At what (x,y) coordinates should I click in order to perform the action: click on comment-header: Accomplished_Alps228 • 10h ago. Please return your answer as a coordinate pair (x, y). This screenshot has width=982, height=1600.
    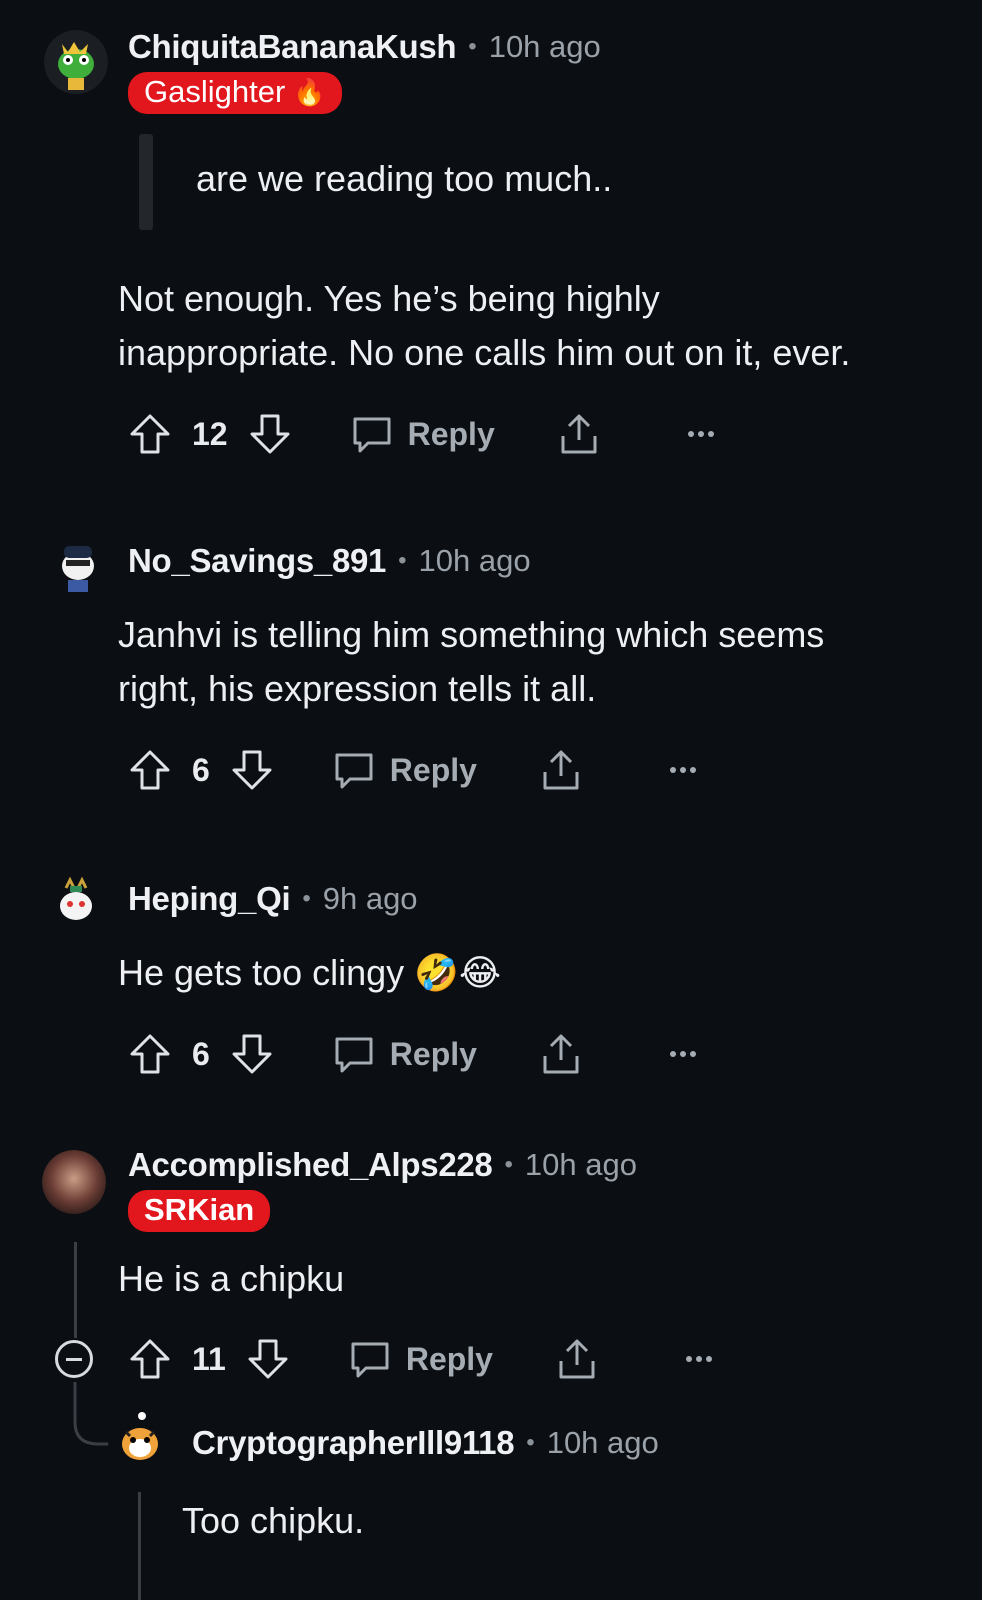
    Looking at the image, I should click on (382, 1165).